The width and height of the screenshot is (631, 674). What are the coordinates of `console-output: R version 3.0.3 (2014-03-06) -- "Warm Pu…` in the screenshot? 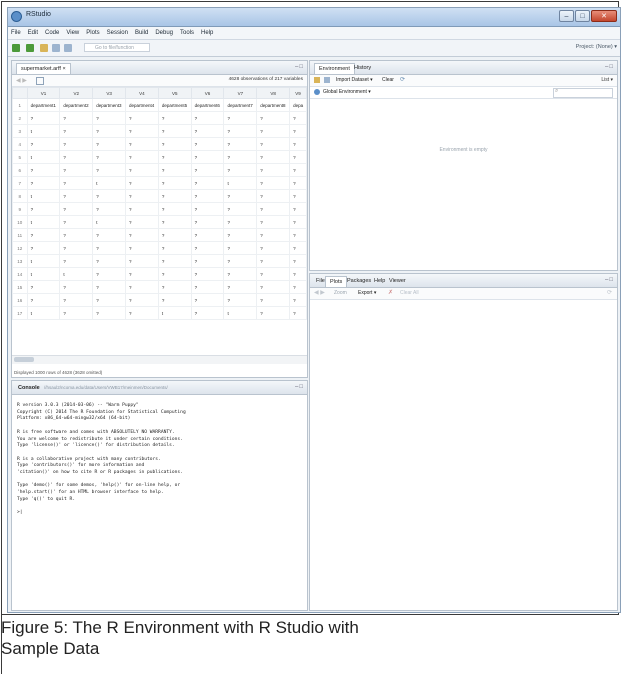 It's located at (160, 460).